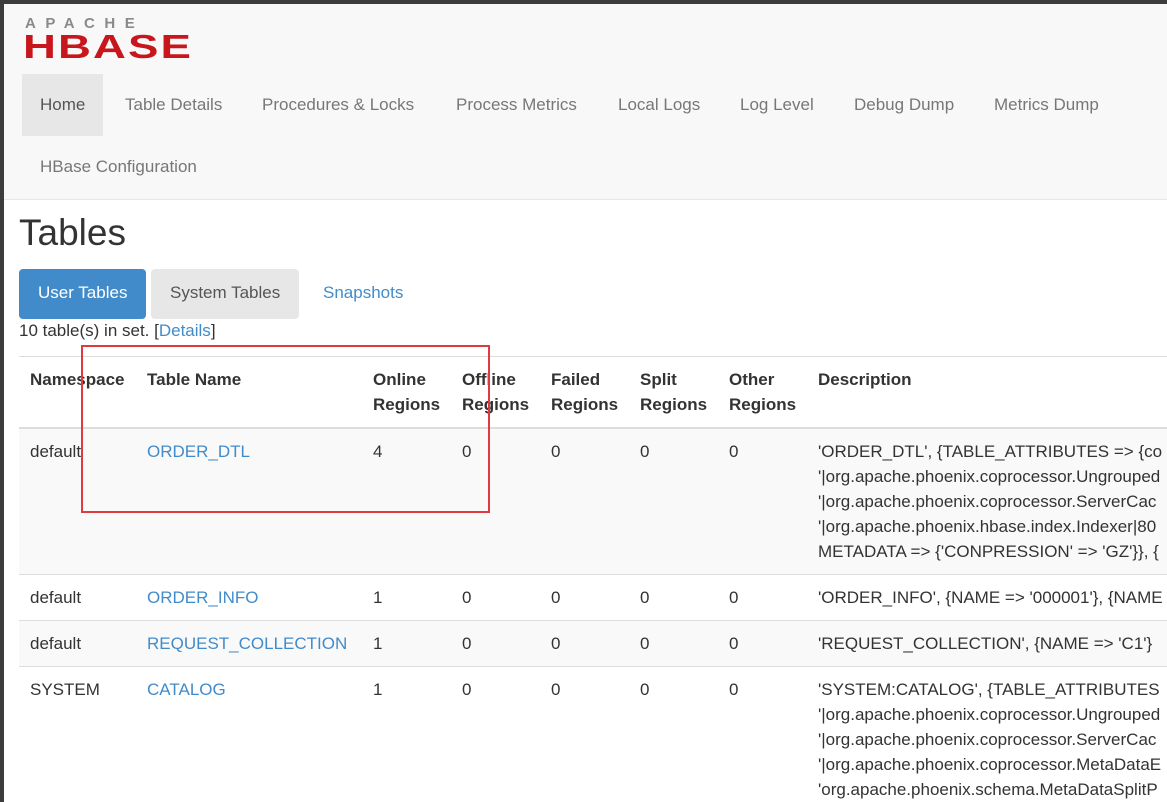 This screenshot has height=802, width=1167. Describe the element at coordinates (77, 734) in the screenshot. I see `cell-namespace: SYSTEM` at that location.